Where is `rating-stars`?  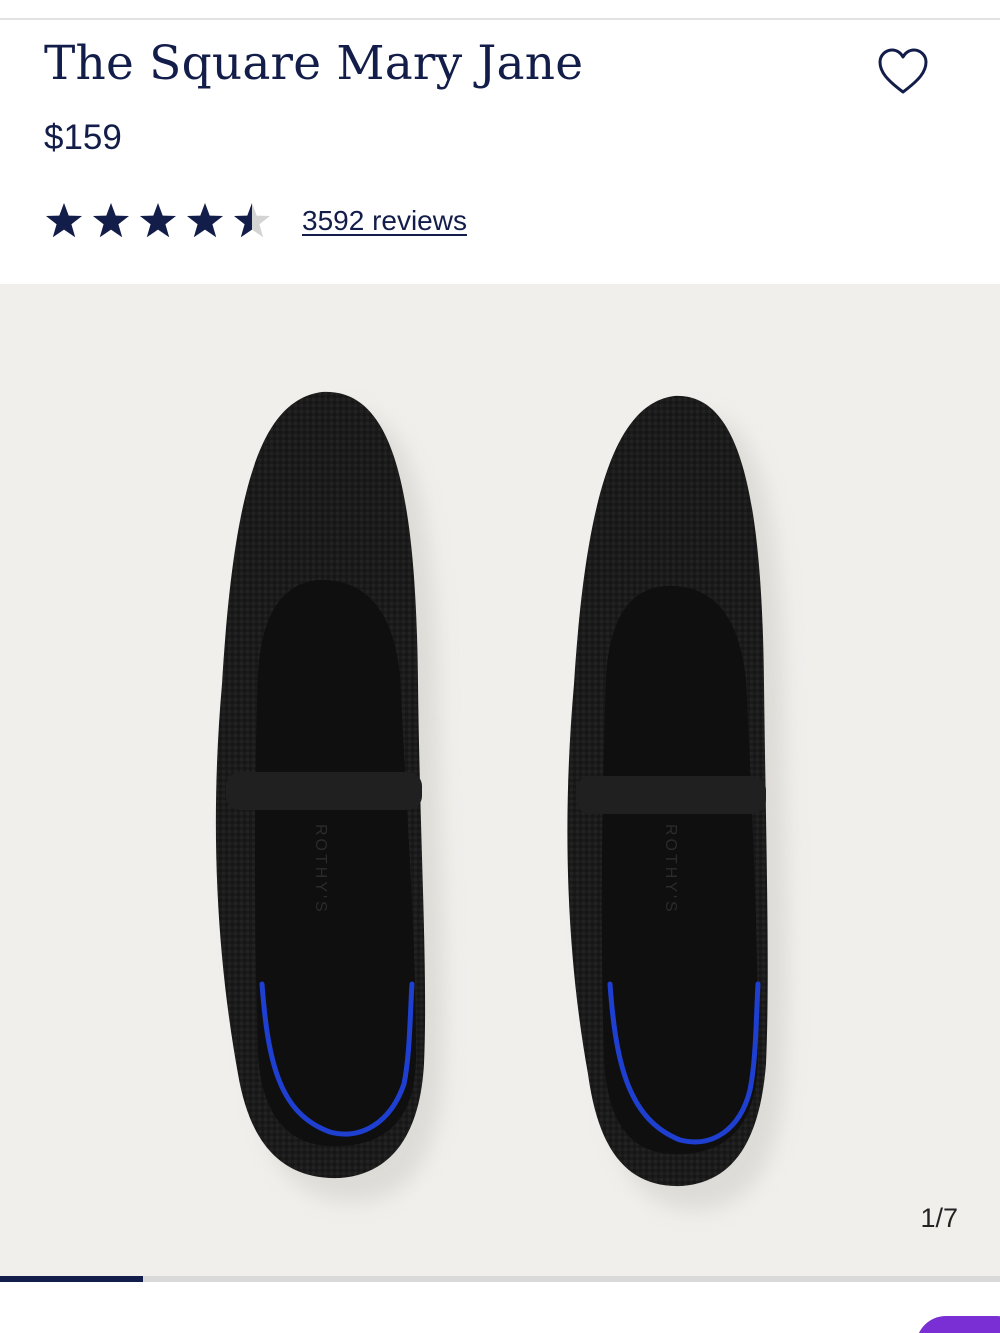
rating-stars is located at coordinates (164, 221).